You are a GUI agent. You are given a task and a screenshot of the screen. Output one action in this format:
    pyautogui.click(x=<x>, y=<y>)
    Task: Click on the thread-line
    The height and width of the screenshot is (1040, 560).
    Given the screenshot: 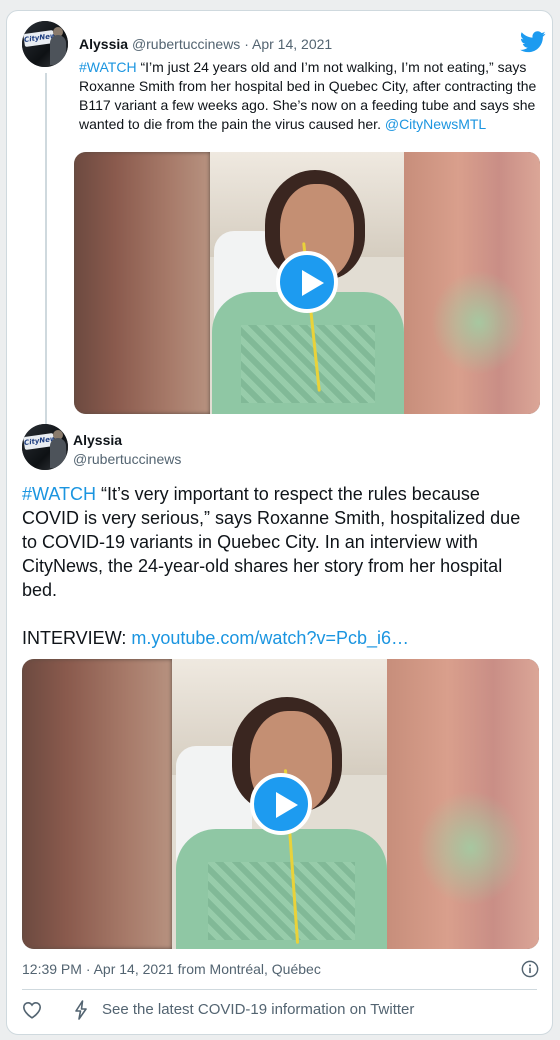 What is the action you would take?
    pyautogui.click(x=46, y=250)
    